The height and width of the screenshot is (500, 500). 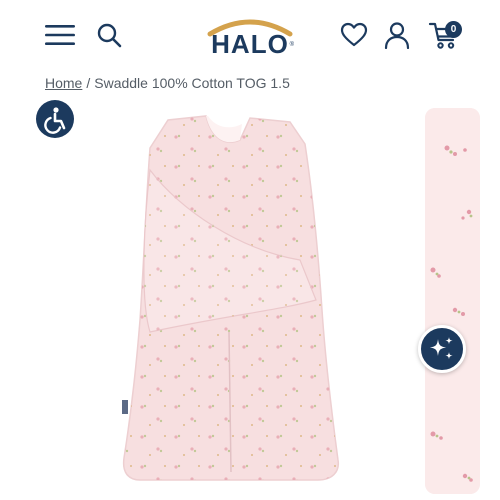 I want to click on search-icon, so click(x=109, y=35).